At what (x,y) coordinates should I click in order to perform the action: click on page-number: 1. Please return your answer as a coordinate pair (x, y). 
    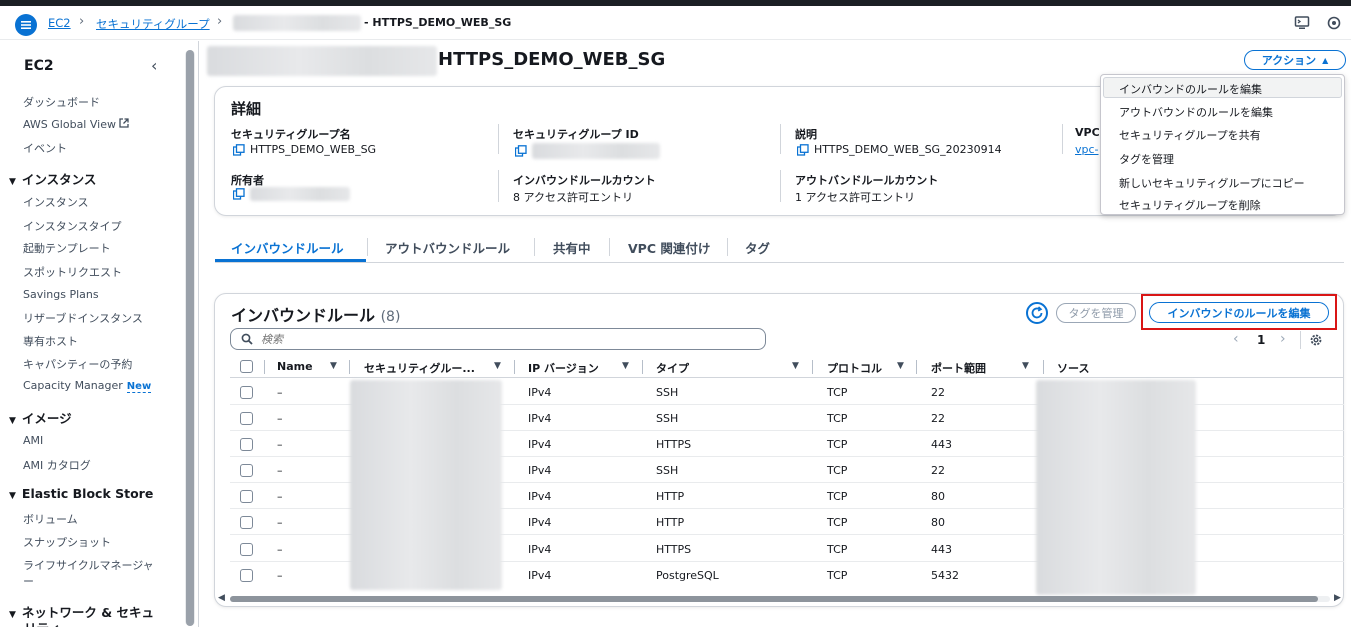
    Looking at the image, I should click on (1261, 340).